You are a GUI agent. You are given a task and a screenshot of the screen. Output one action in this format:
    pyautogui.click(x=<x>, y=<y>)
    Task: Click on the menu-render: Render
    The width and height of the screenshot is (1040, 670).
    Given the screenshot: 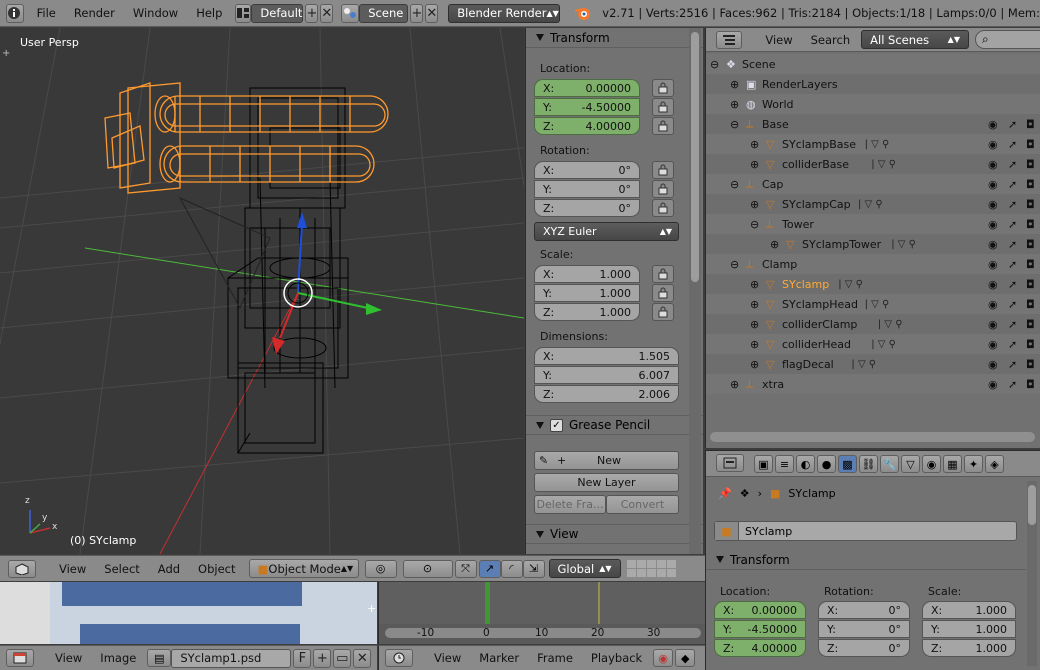 What is the action you would take?
    pyautogui.click(x=94, y=13)
    